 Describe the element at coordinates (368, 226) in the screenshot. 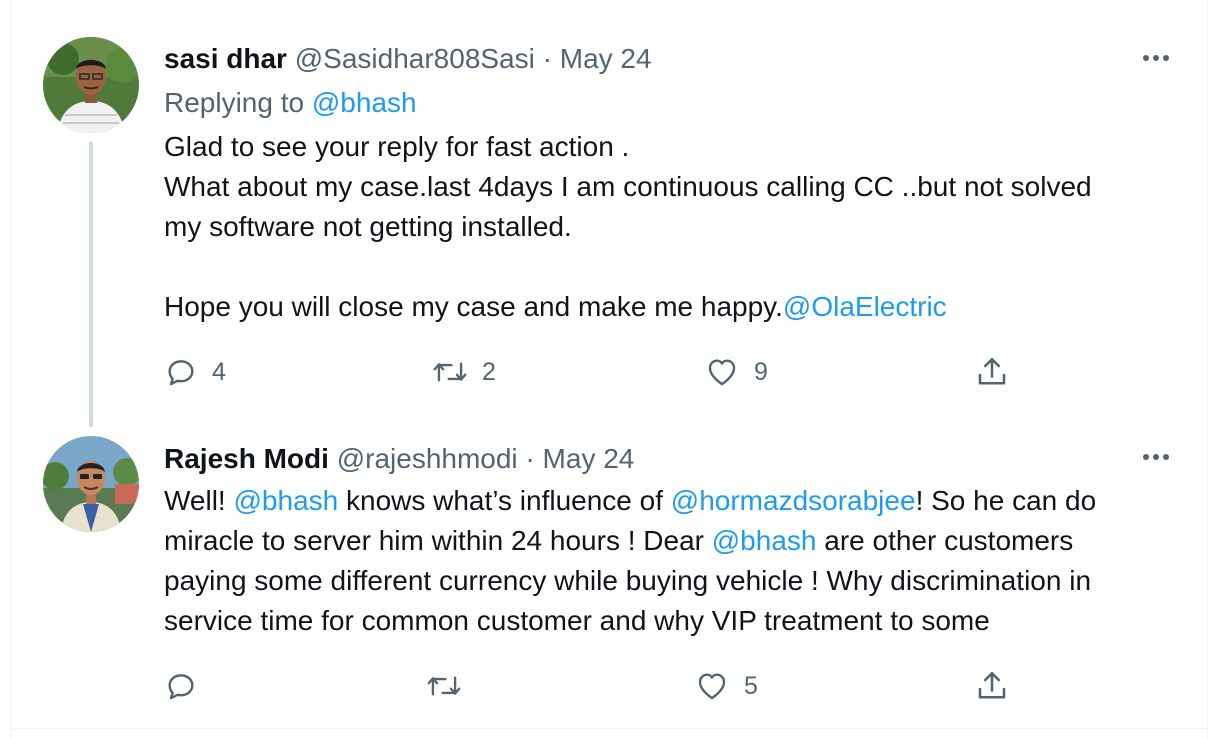

I see `tweet-line: my software not getting installed.` at that location.